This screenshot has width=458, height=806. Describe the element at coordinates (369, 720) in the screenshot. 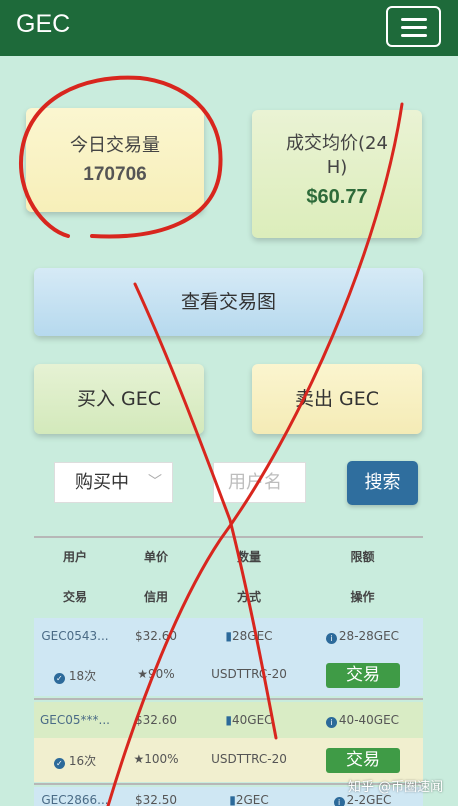

I see `row-limit-value: 40-40GEC` at that location.